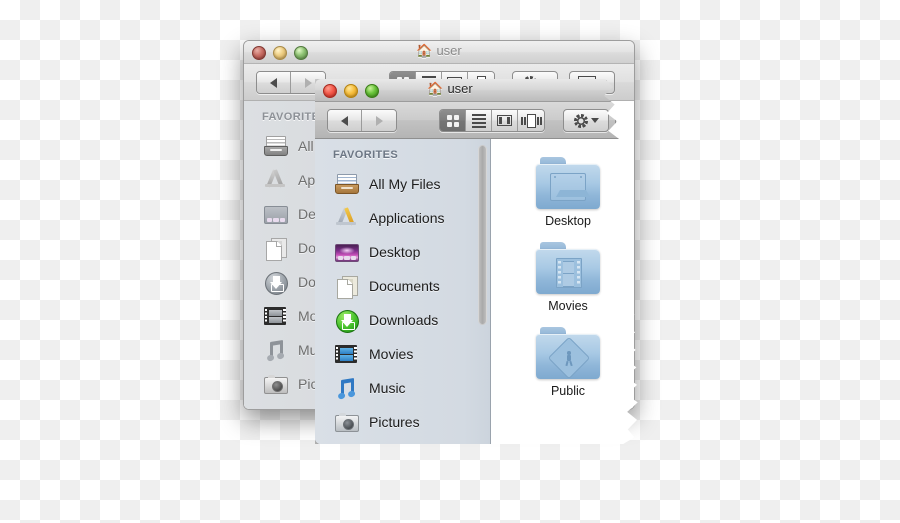 This screenshot has width=900, height=523. I want to click on sidebar-item-label: Music, so click(387, 388).